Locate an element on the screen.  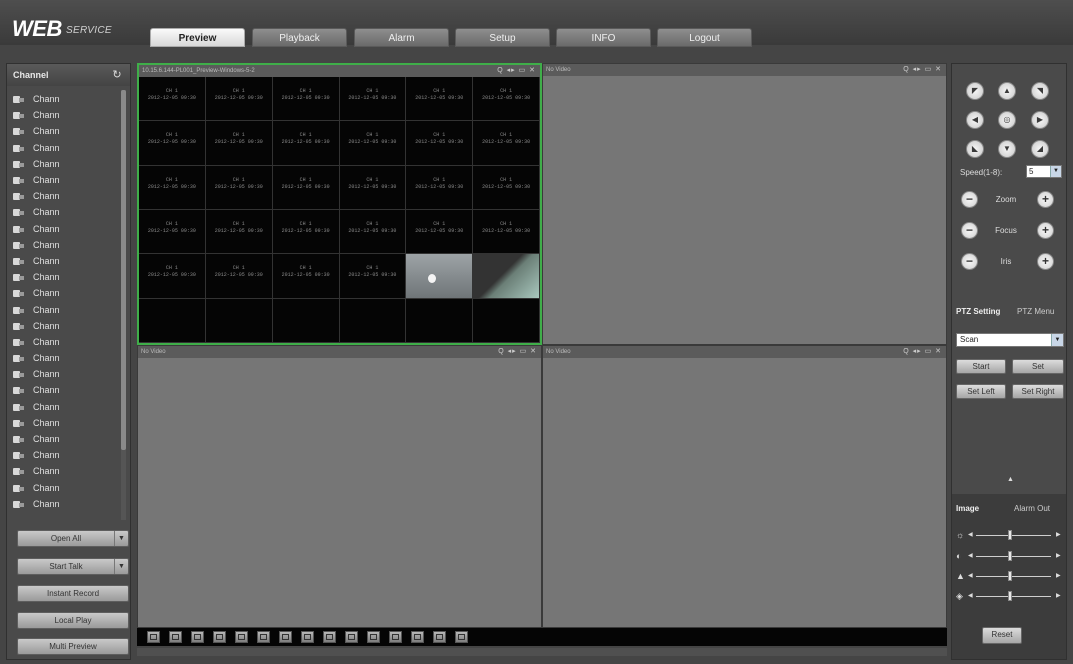
collapse-up-icon: ▲ is located at coordinates (1010, 479).